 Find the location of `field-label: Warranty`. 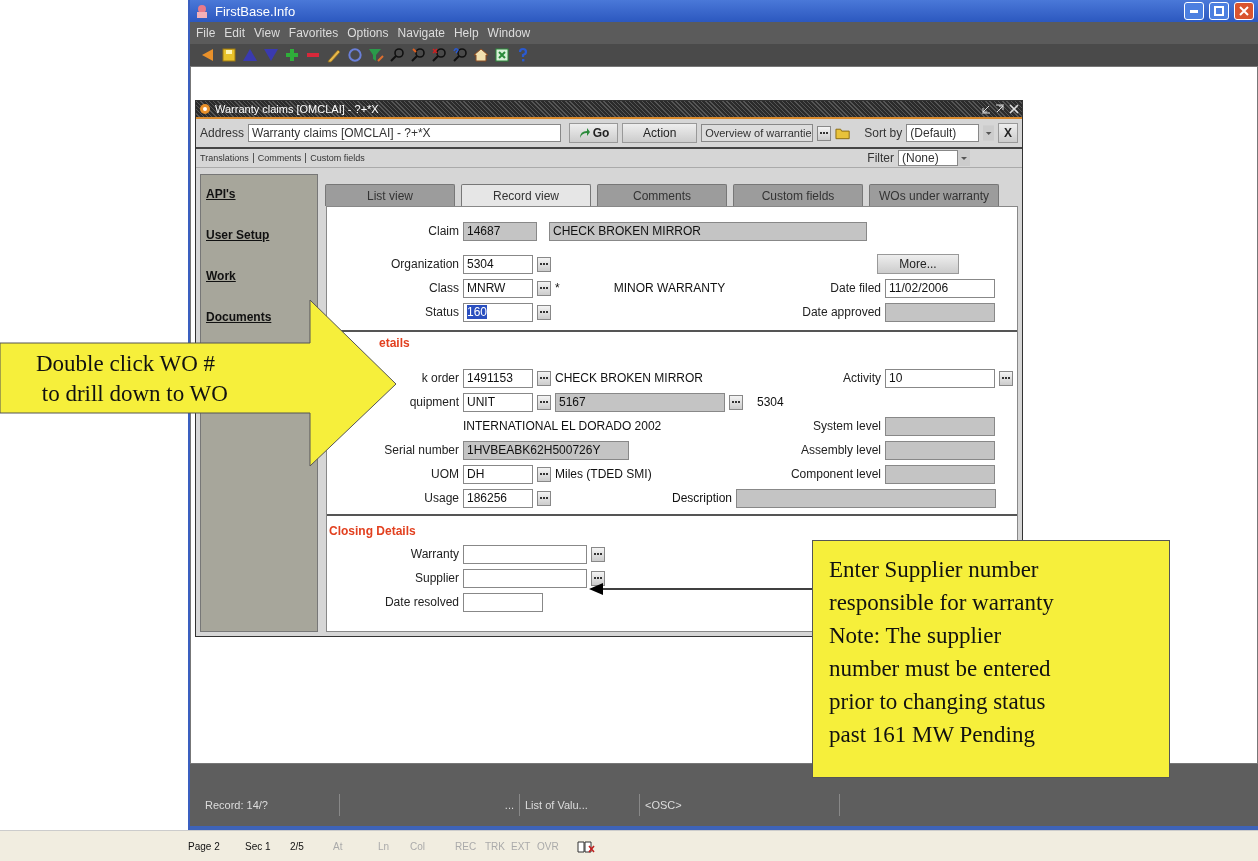

field-label: Warranty is located at coordinates (434, 554).